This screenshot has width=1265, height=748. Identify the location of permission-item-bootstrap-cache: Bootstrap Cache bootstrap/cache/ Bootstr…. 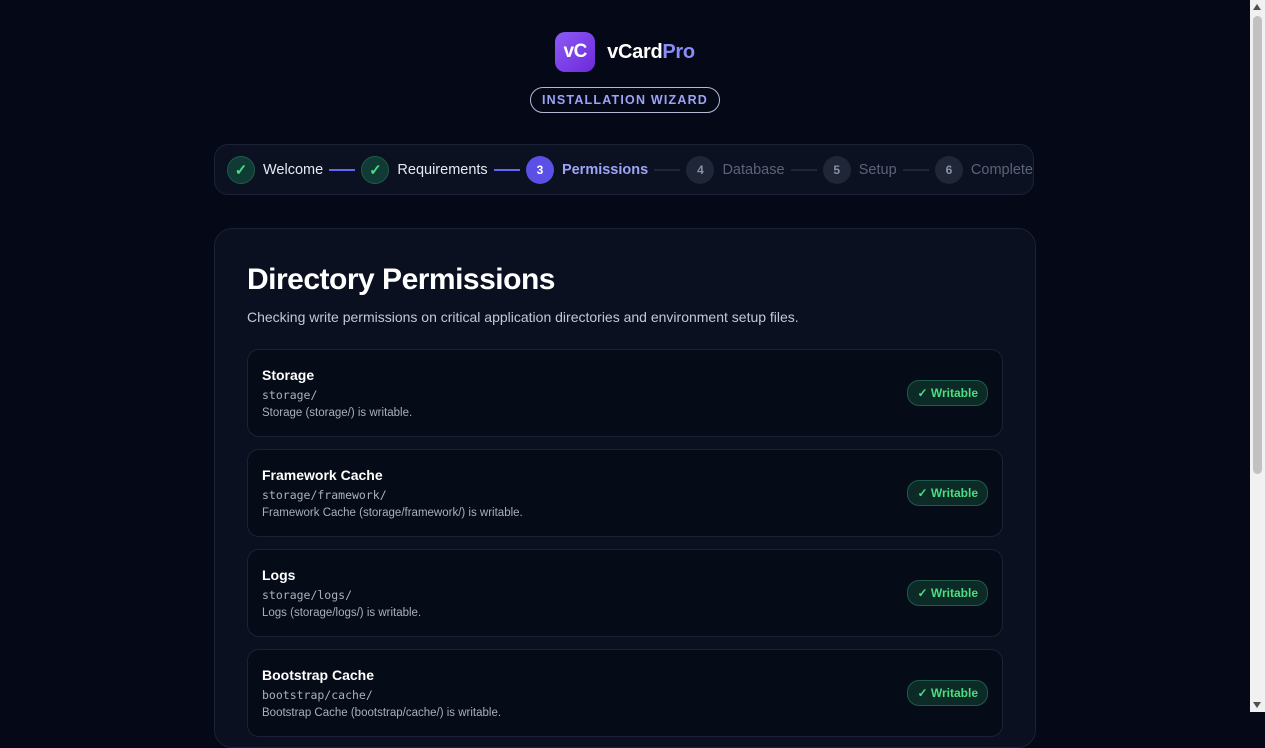
(625, 693).